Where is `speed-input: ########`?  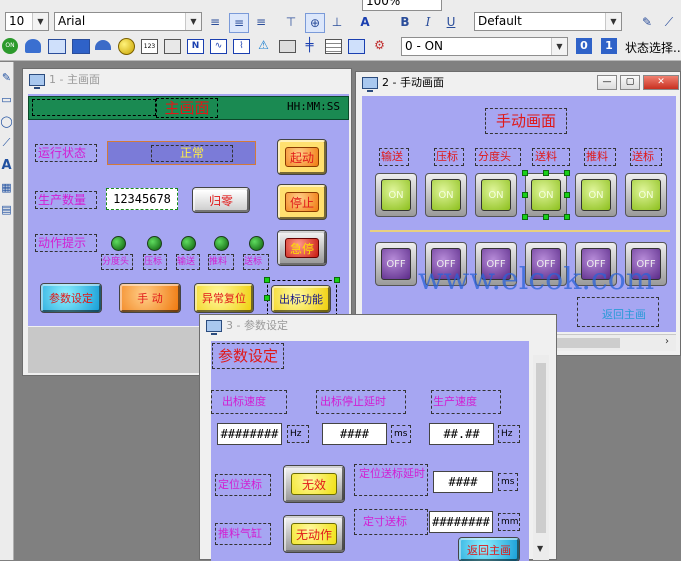 speed-input: ######## is located at coordinates (249, 434).